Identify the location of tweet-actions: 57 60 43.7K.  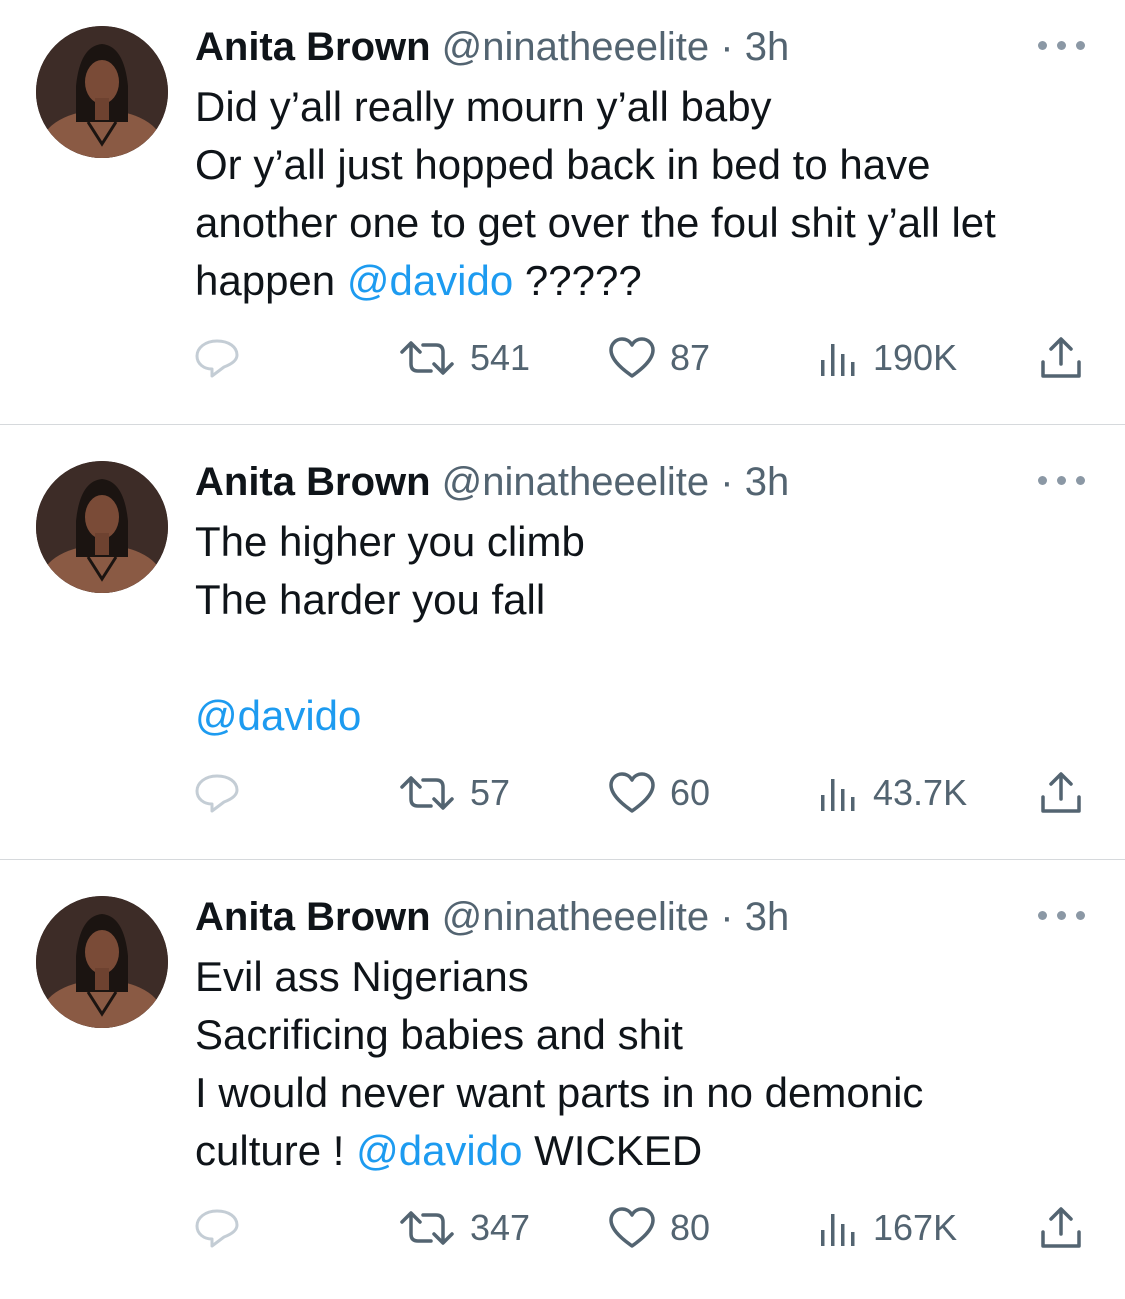
(562, 793).